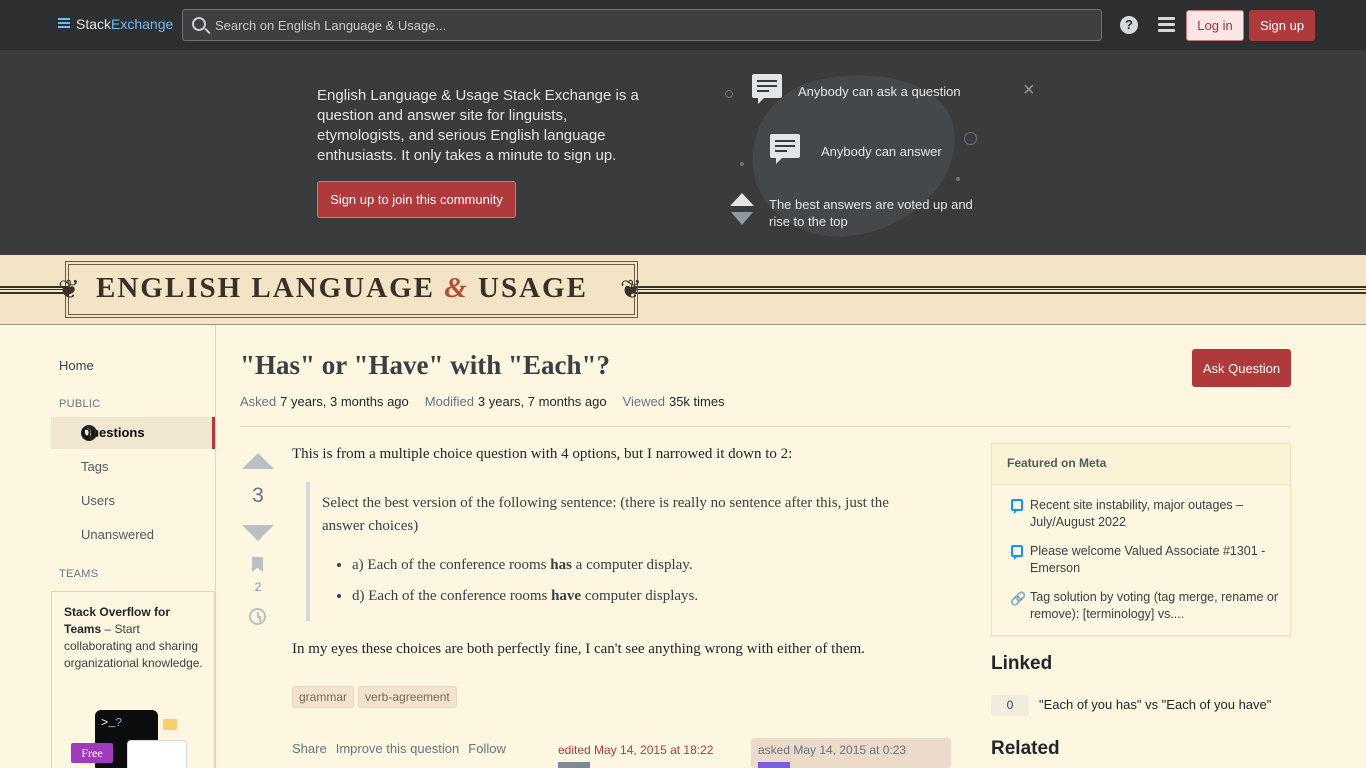  Describe the element at coordinates (1025, 748) in the screenshot. I see `related-title: Related` at that location.